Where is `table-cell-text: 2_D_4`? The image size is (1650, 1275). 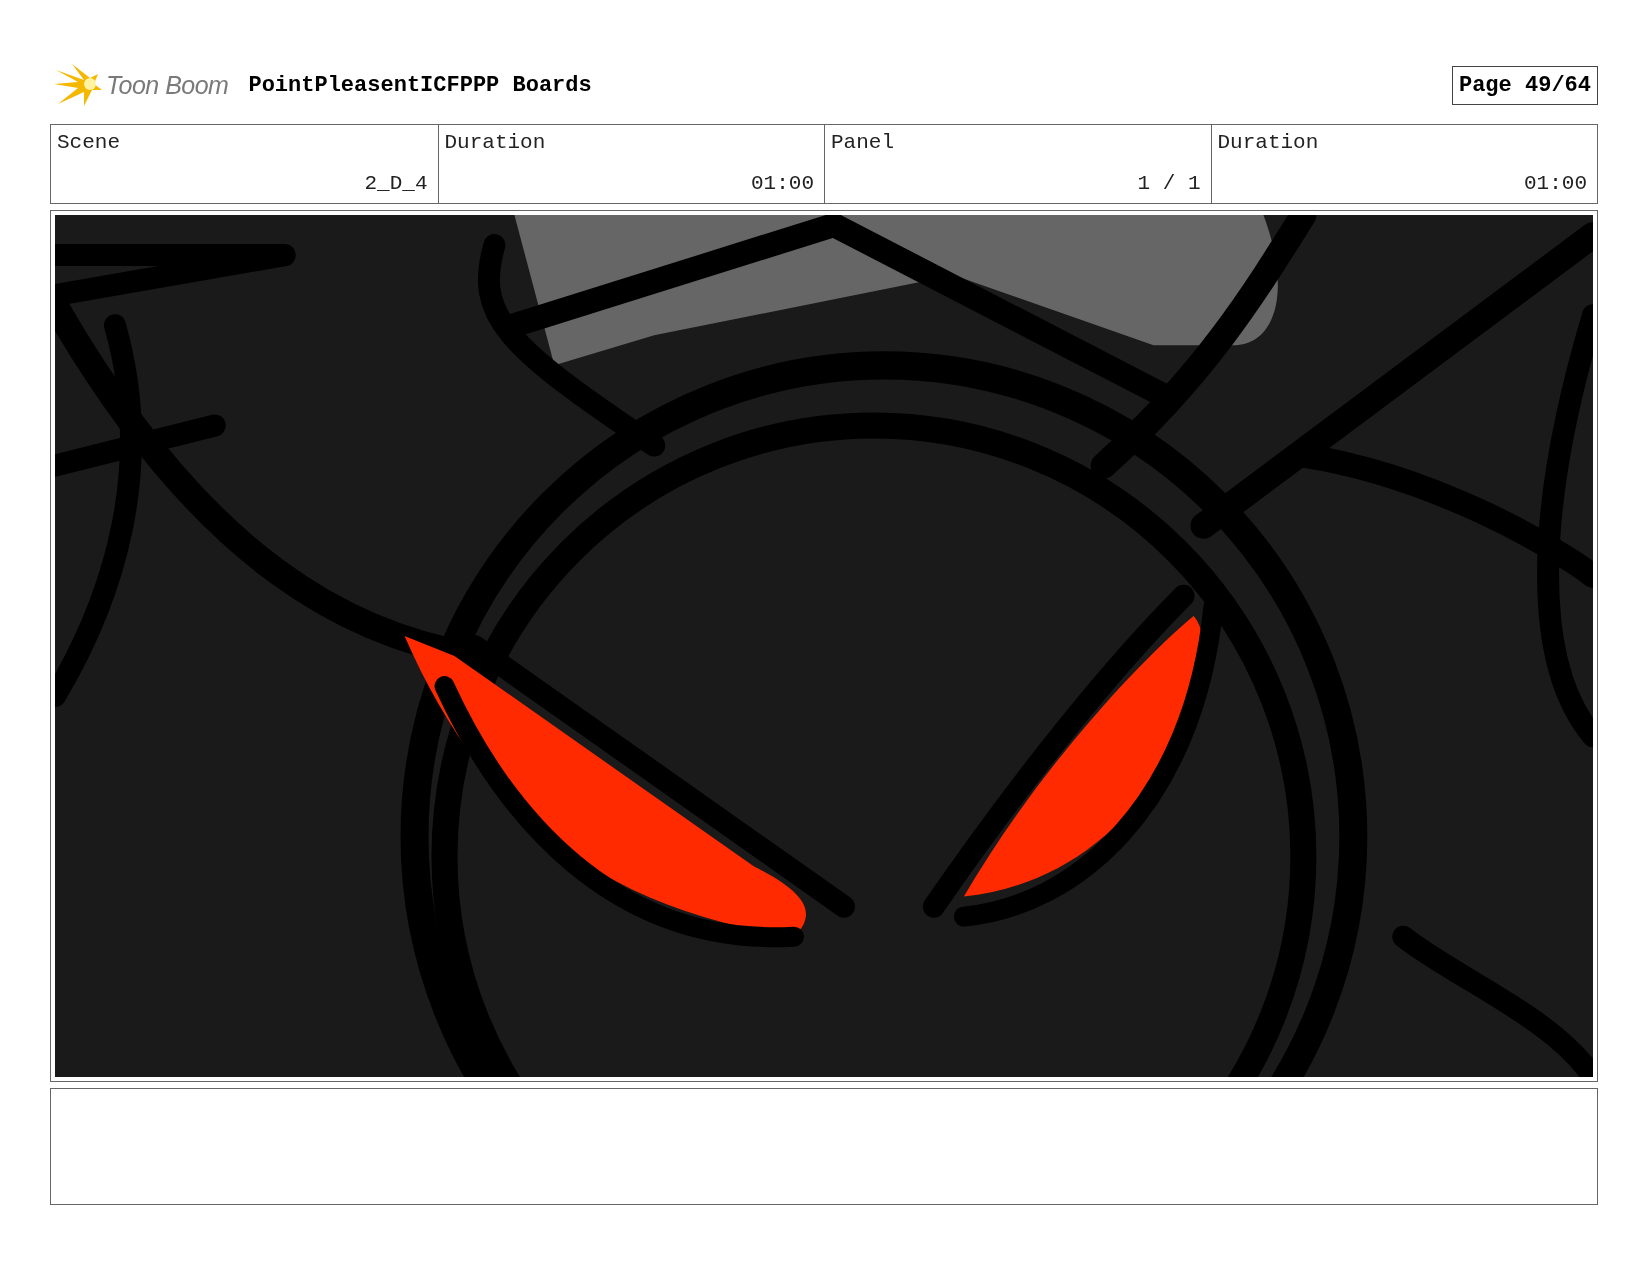 table-cell-text: 2_D_4 is located at coordinates (395, 183).